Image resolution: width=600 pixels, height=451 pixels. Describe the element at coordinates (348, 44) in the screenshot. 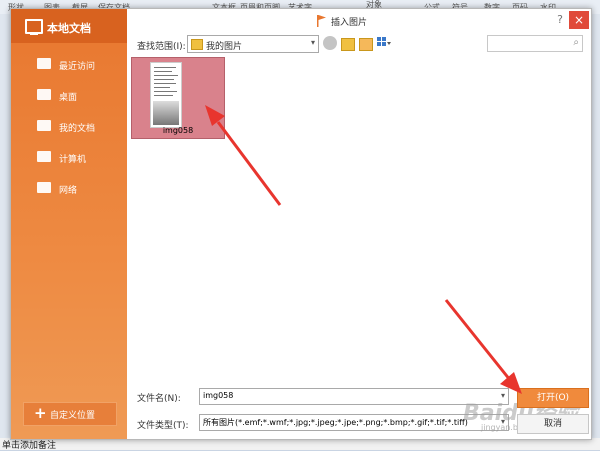

I see `up-folder-icon` at that location.